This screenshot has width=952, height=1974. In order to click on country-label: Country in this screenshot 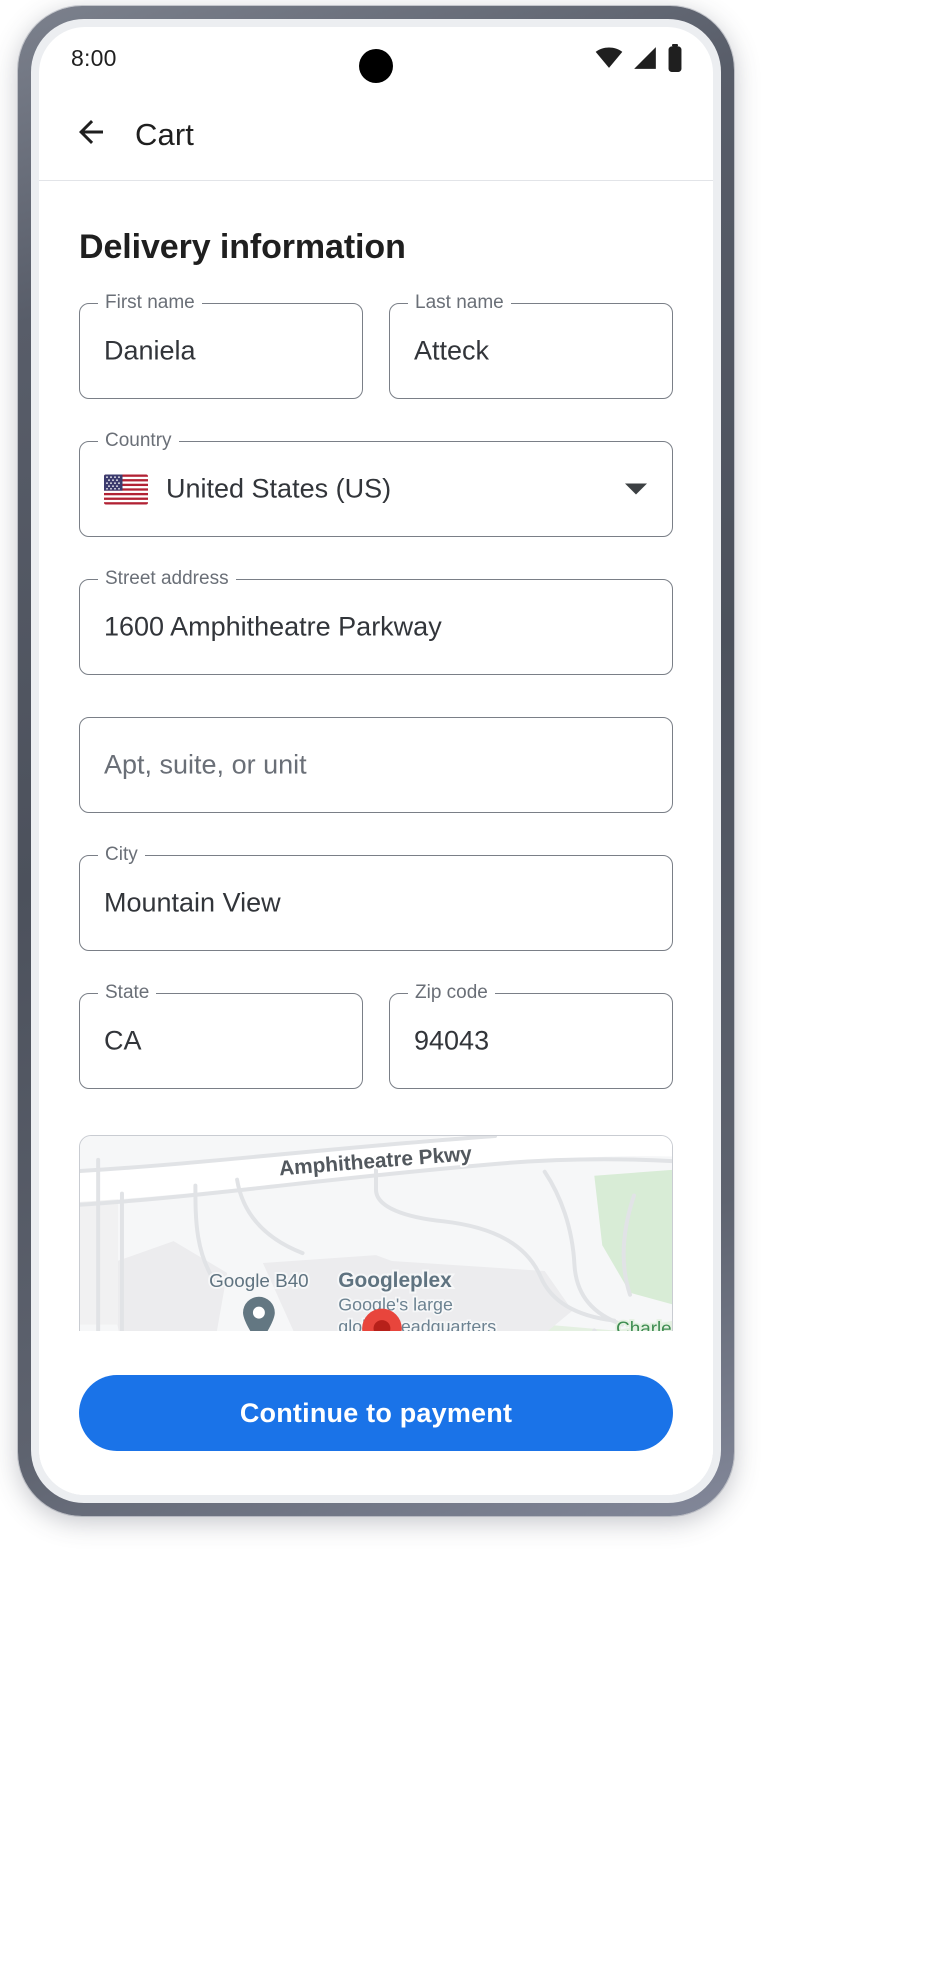, I will do `click(138, 441)`.